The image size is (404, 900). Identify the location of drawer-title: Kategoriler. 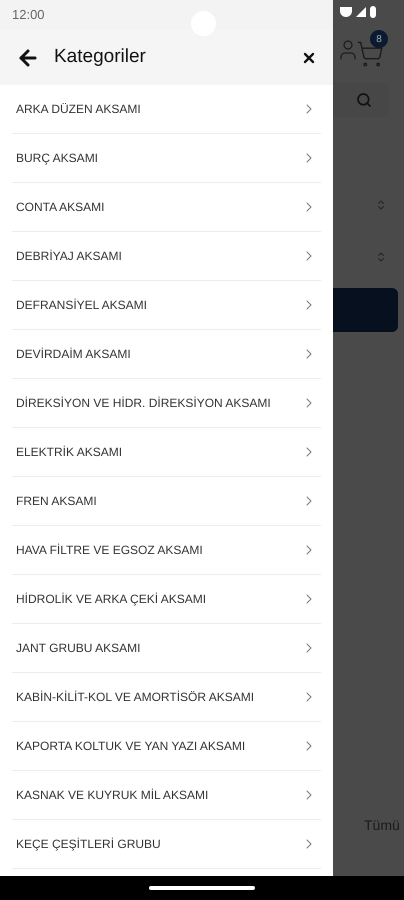
(100, 57).